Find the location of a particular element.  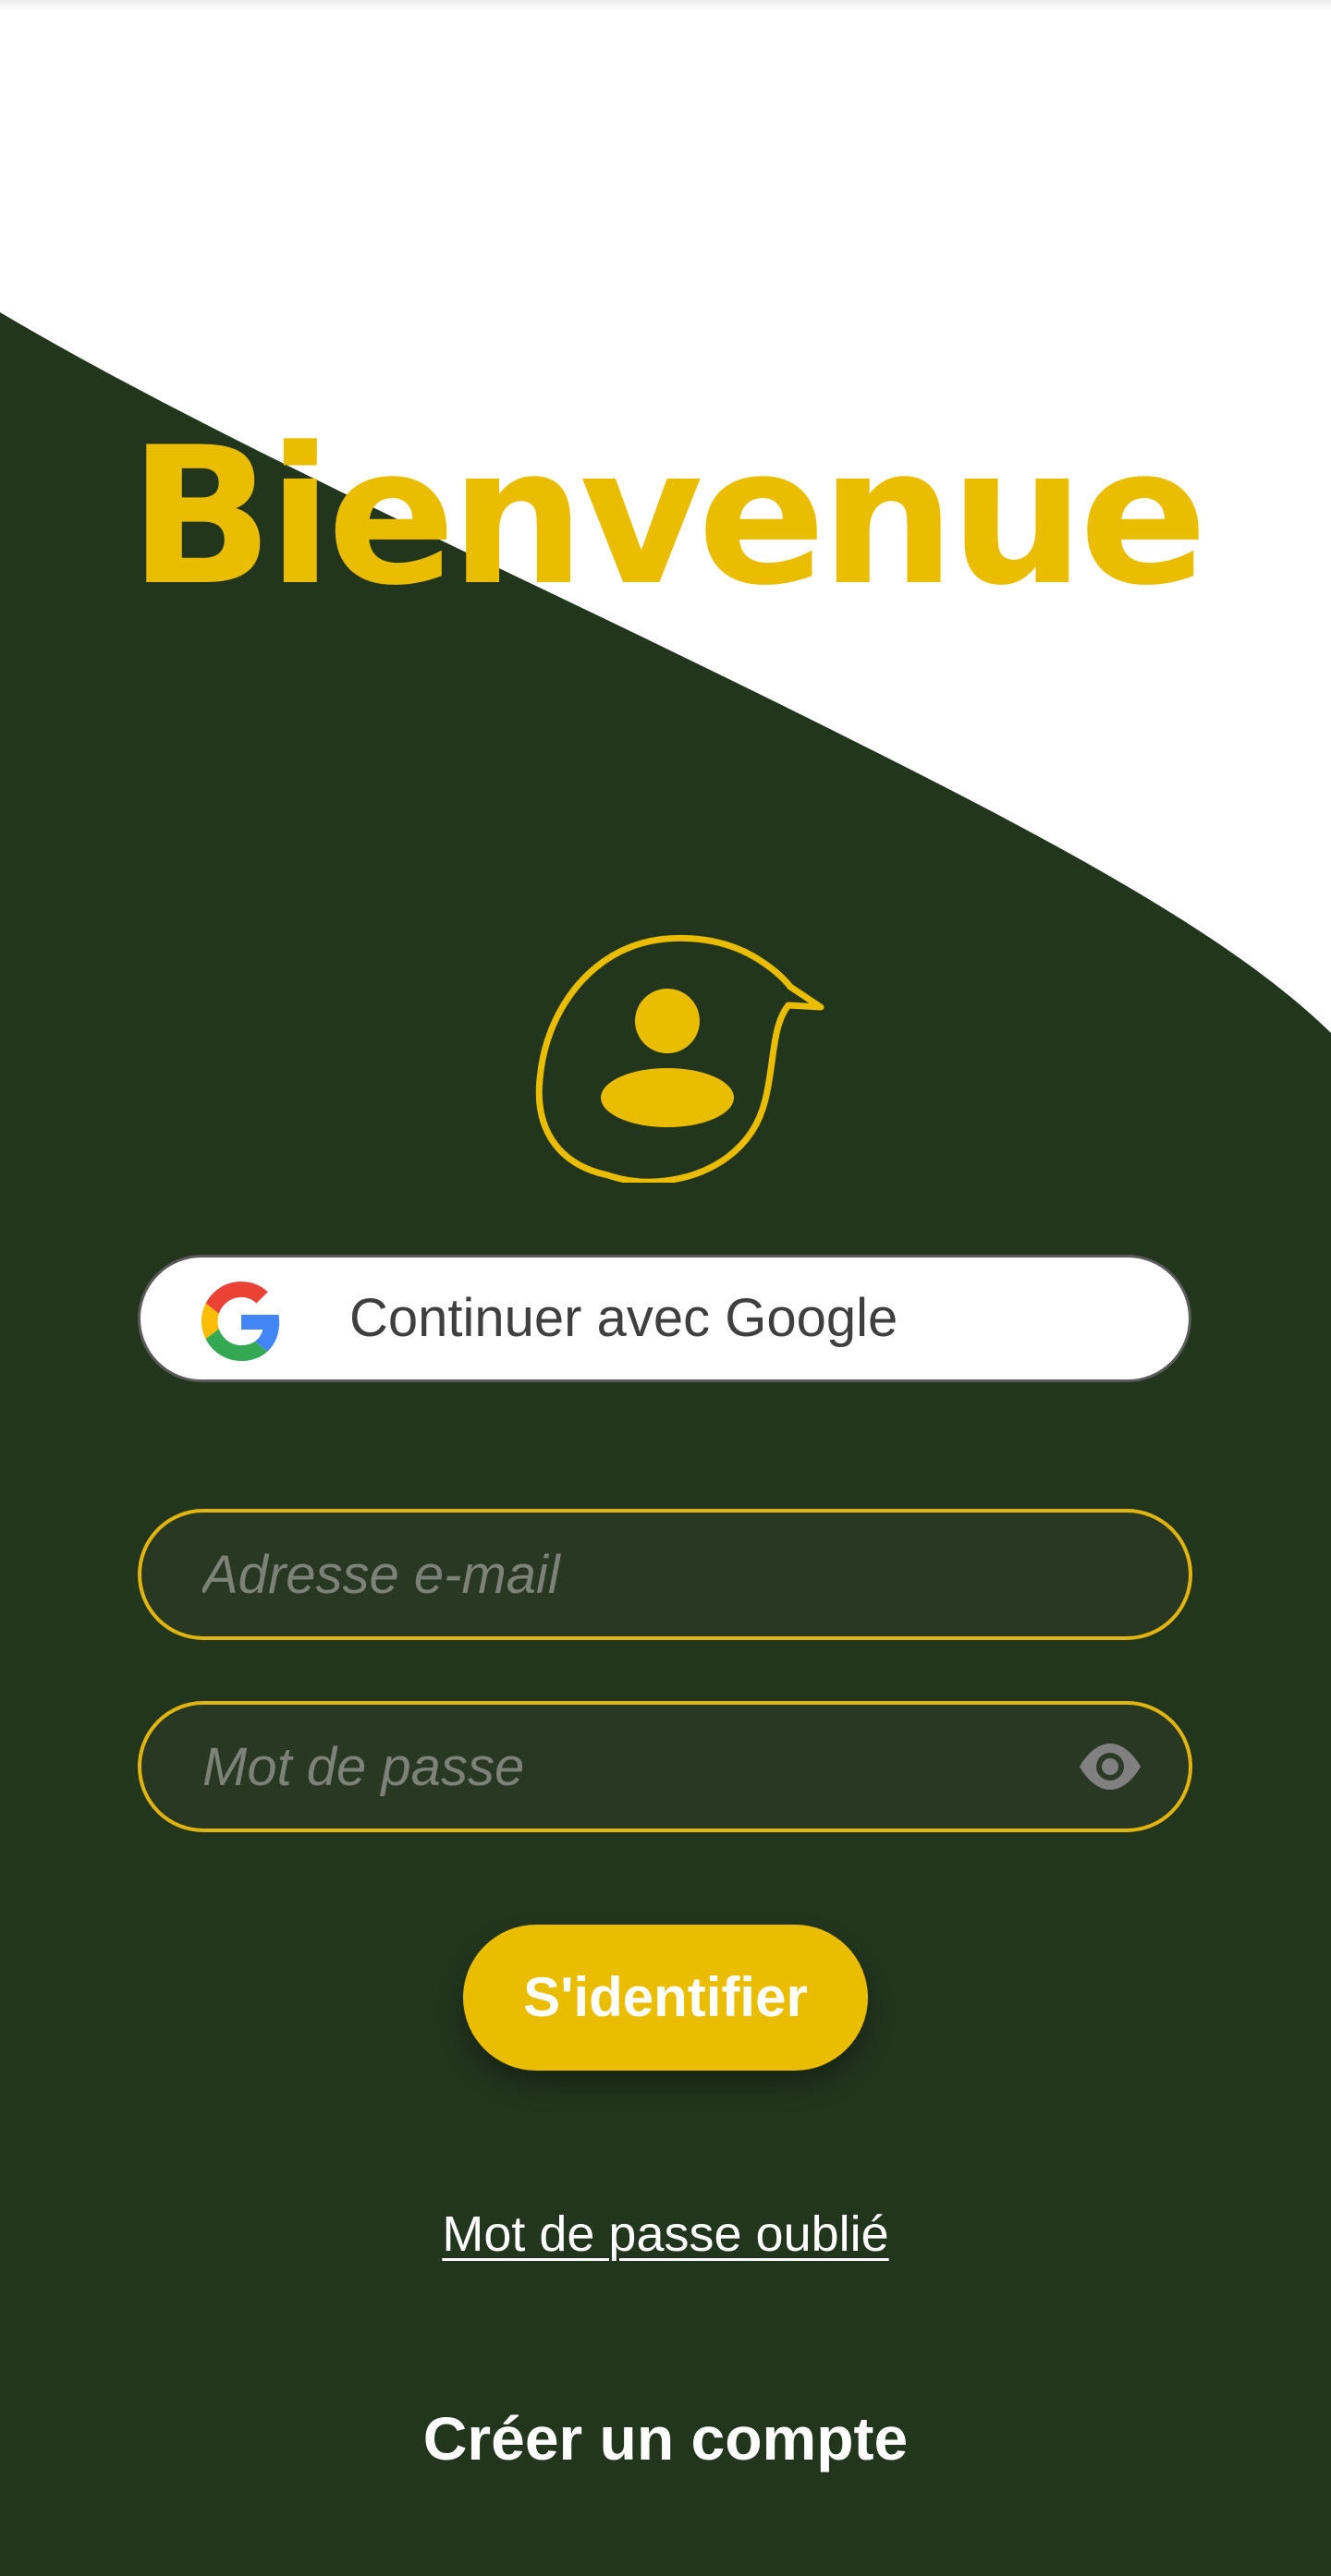

password-input is located at coordinates (632, 1767).